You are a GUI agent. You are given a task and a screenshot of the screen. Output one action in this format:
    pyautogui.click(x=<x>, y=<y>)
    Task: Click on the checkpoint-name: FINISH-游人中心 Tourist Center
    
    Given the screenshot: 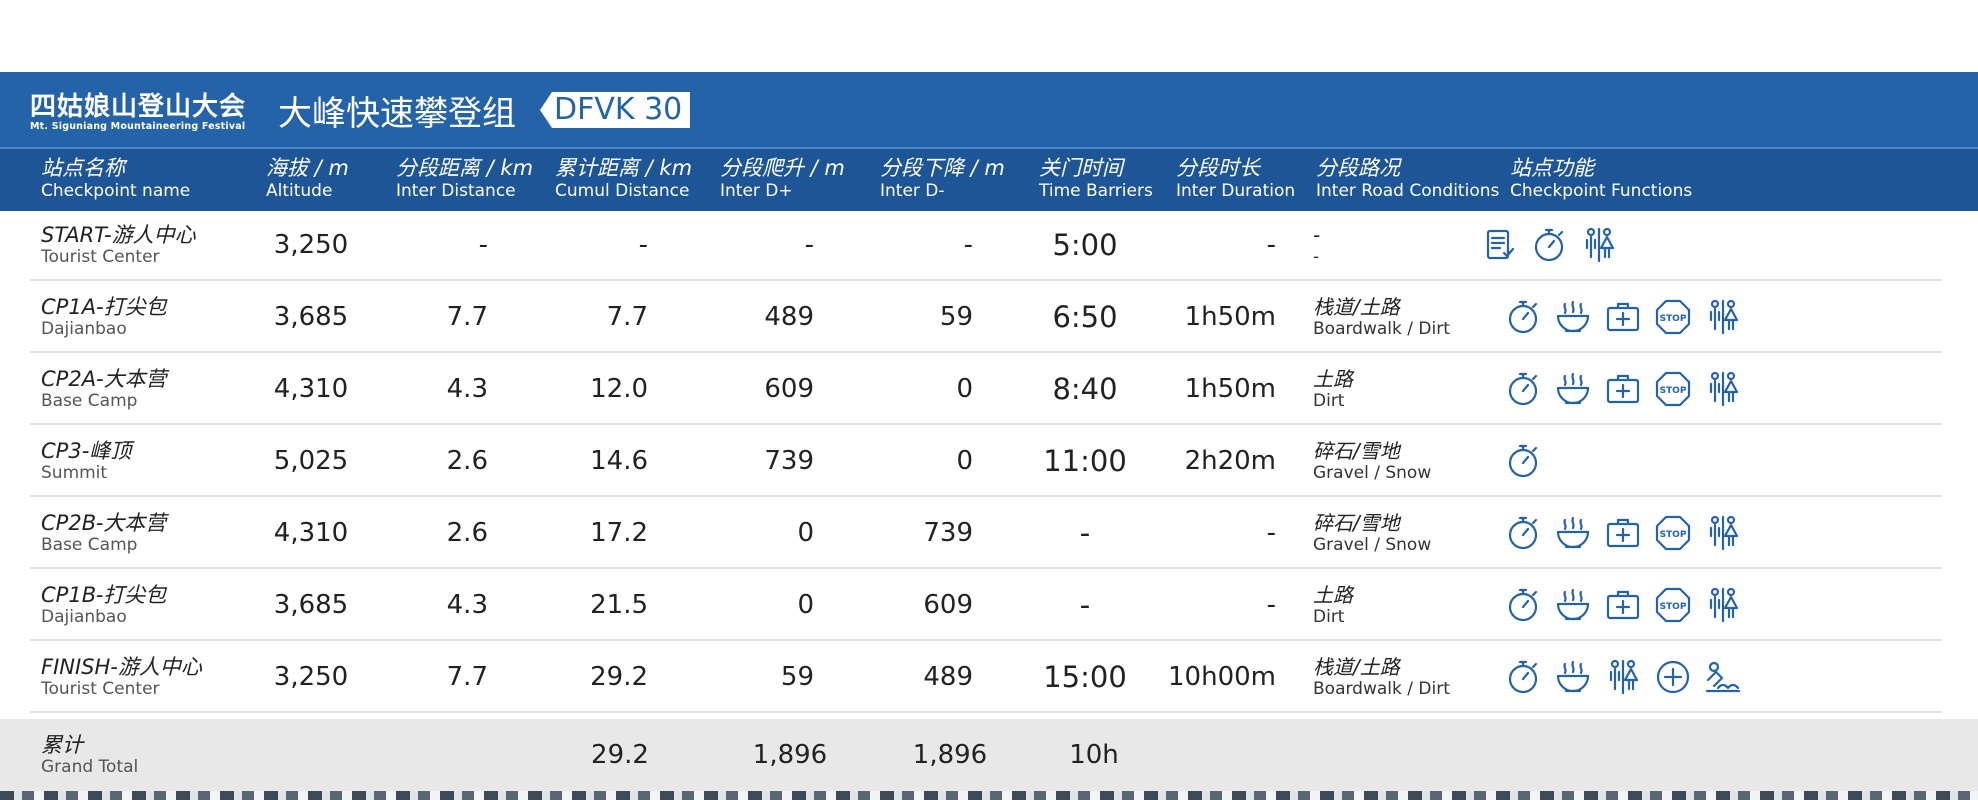 What is the action you would take?
    pyautogui.click(x=121, y=677)
    